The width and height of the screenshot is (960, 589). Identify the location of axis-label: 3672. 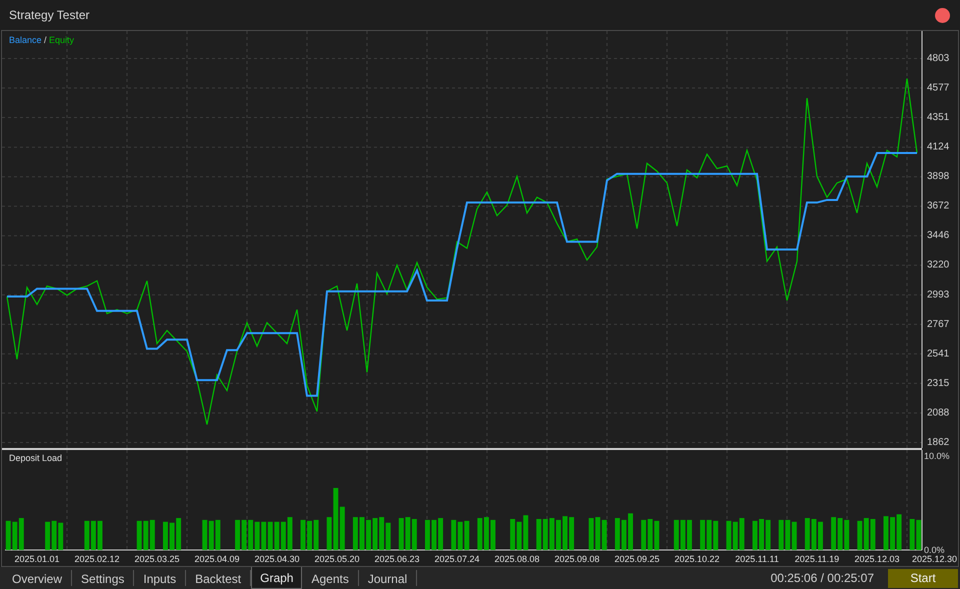
(938, 206).